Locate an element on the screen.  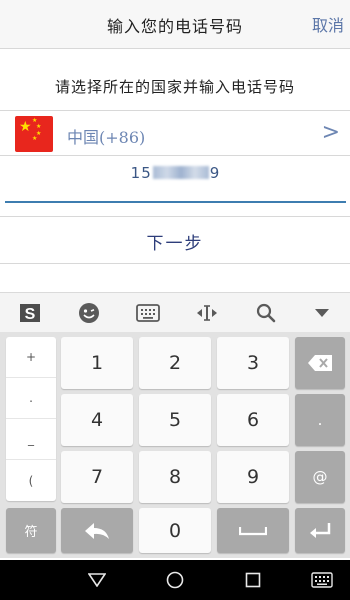
phone-number-input: 15 9 is located at coordinates (175, 180).